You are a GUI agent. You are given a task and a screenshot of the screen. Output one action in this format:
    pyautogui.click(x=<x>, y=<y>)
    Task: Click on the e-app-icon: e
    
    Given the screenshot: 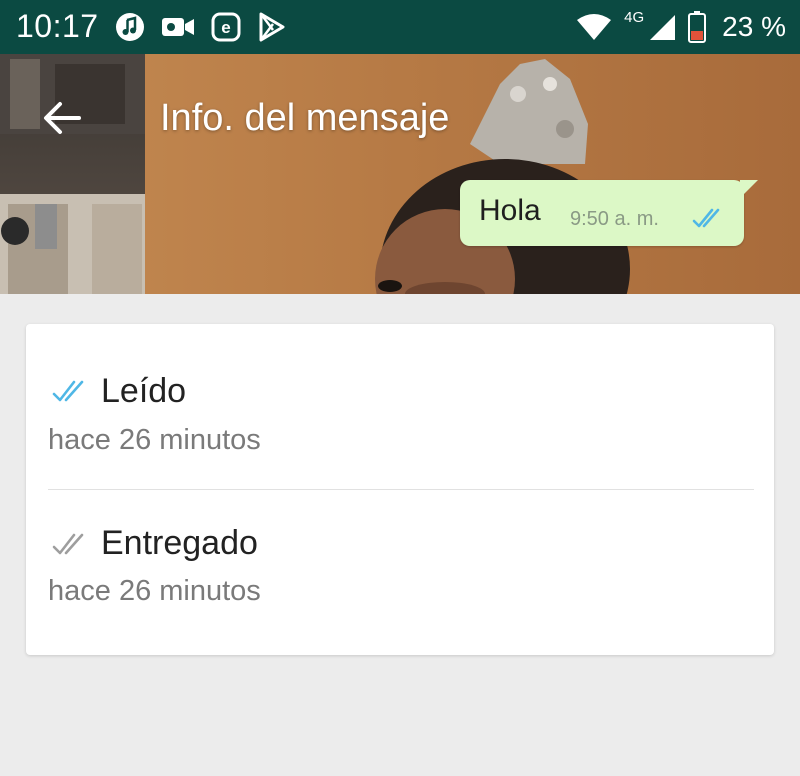 What is the action you would take?
    pyautogui.click(x=226, y=27)
    